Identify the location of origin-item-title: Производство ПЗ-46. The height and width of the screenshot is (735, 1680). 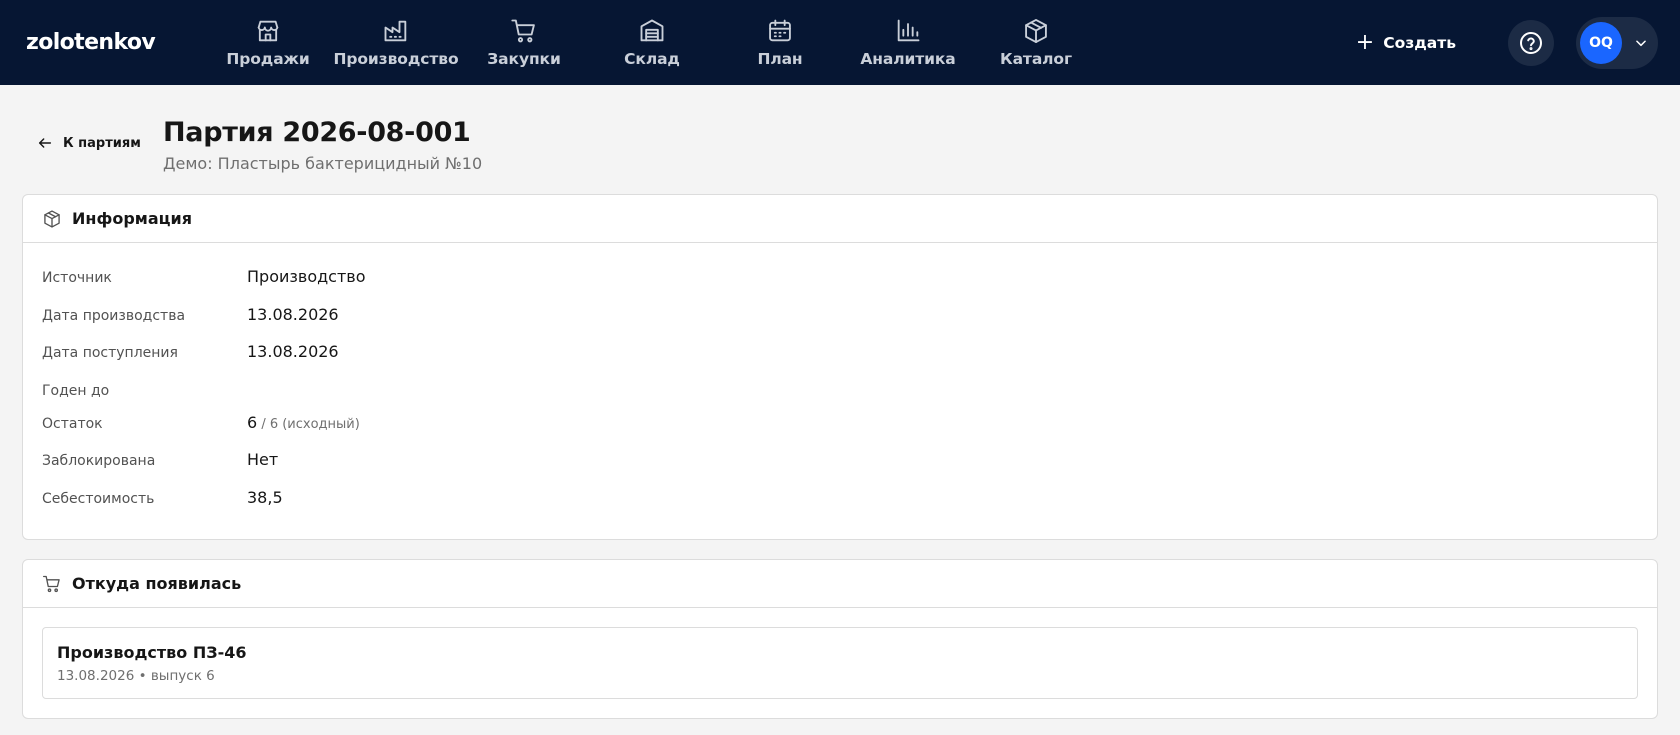
(152, 652).